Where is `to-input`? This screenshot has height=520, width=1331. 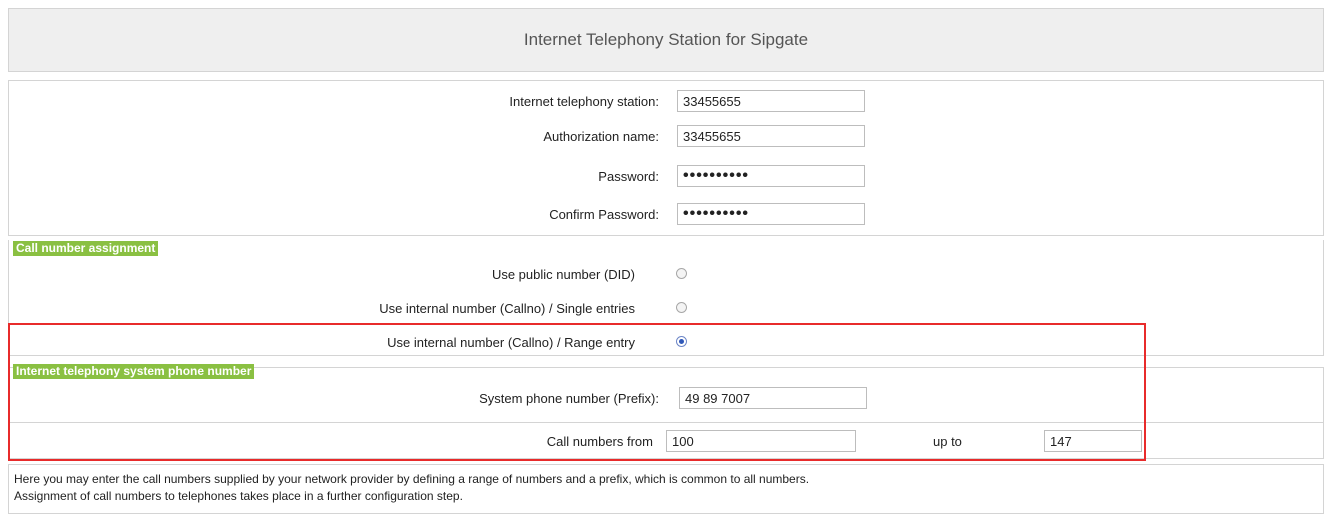
to-input is located at coordinates (1093, 441).